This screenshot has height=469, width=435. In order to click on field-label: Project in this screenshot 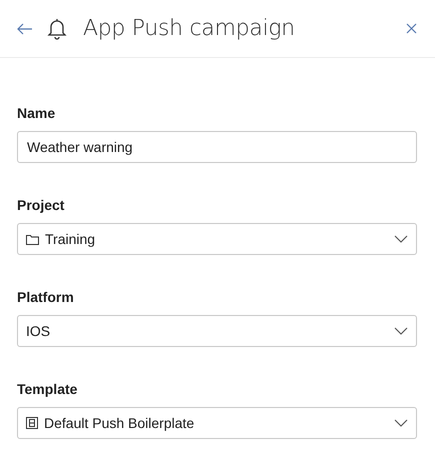, I will do `click(41, 205)`.